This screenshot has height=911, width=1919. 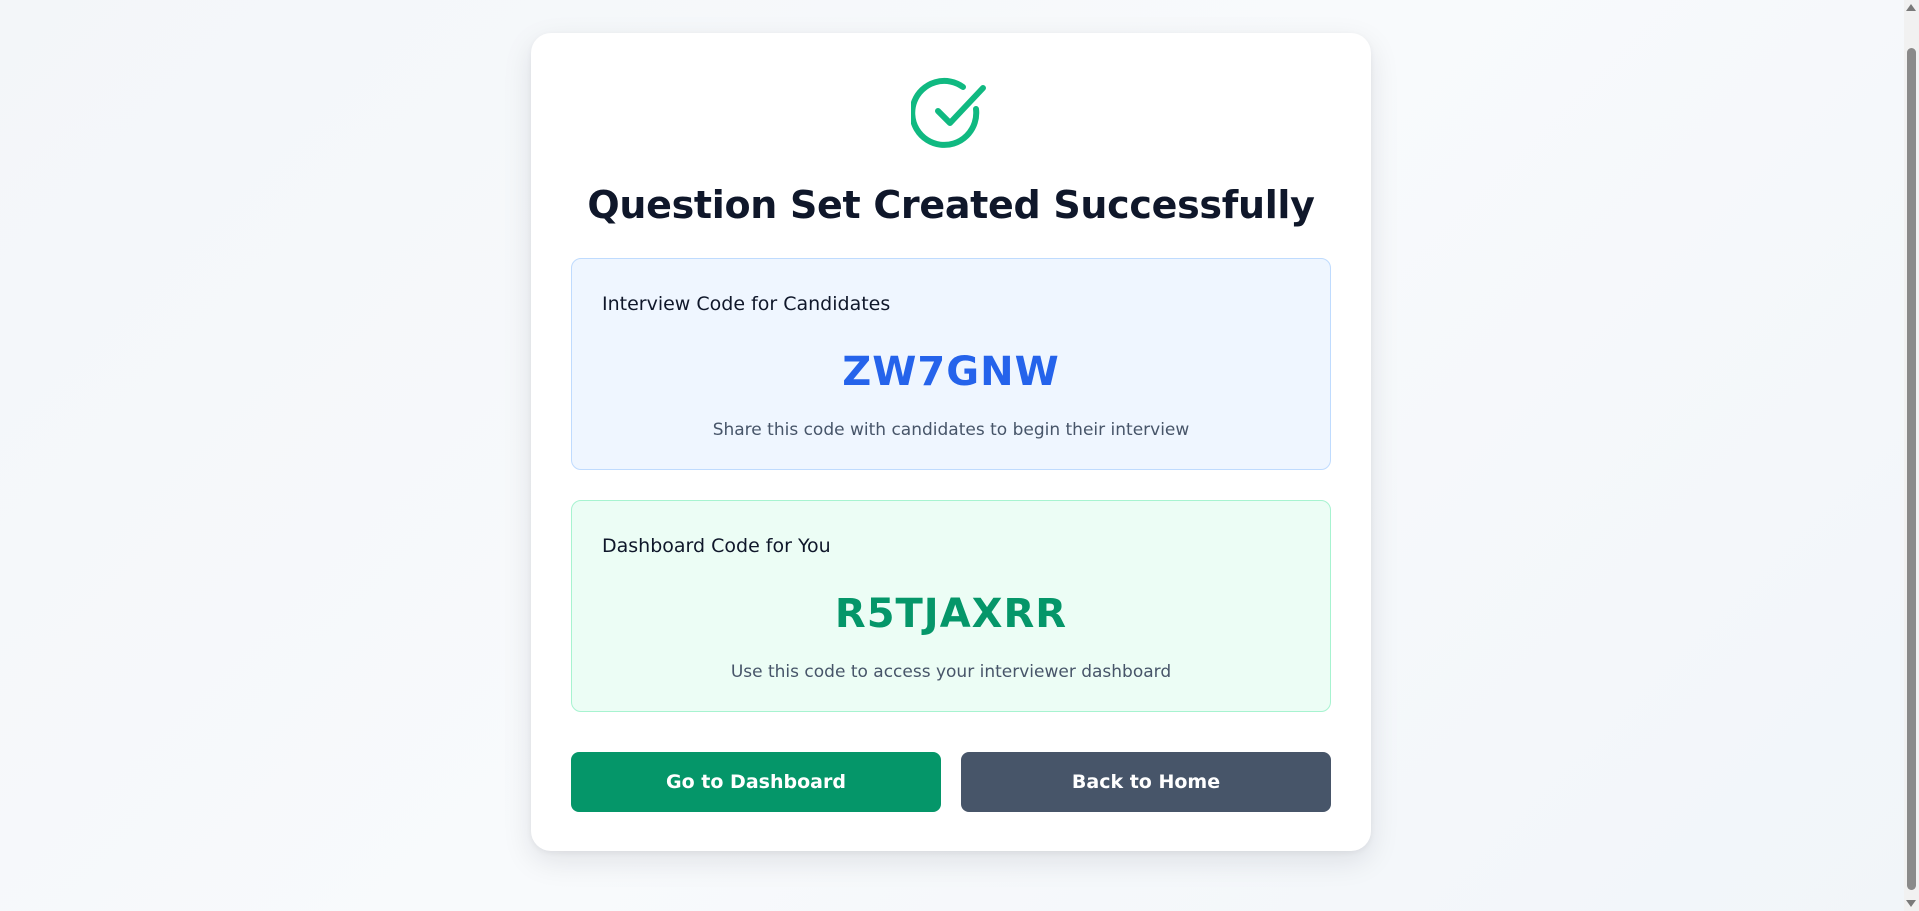 What do you see at coordinates (1911, 469) in the screenshot?
I see `scroll-thumb` at bounding box center [1911, 469].